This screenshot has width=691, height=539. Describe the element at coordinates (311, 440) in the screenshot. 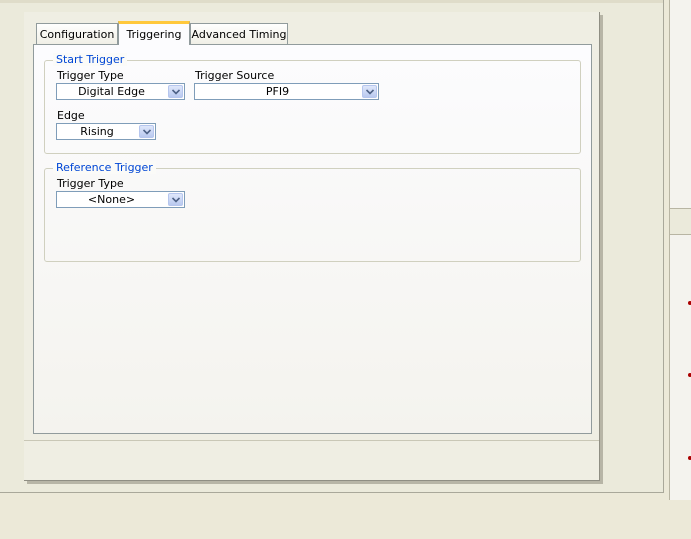

I see `panel-divider` at that location.